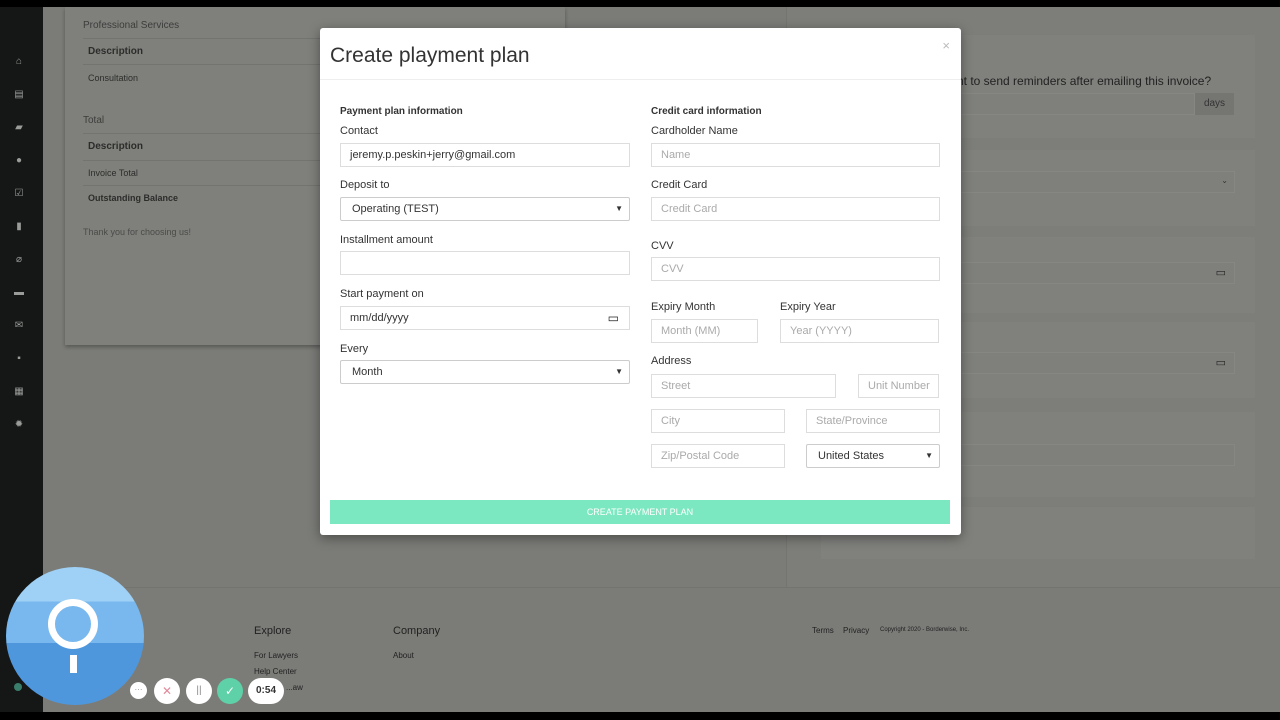 The height and width of the screenshot is (720, 1280). I want to click on every-value: Month, so click(367, 372).